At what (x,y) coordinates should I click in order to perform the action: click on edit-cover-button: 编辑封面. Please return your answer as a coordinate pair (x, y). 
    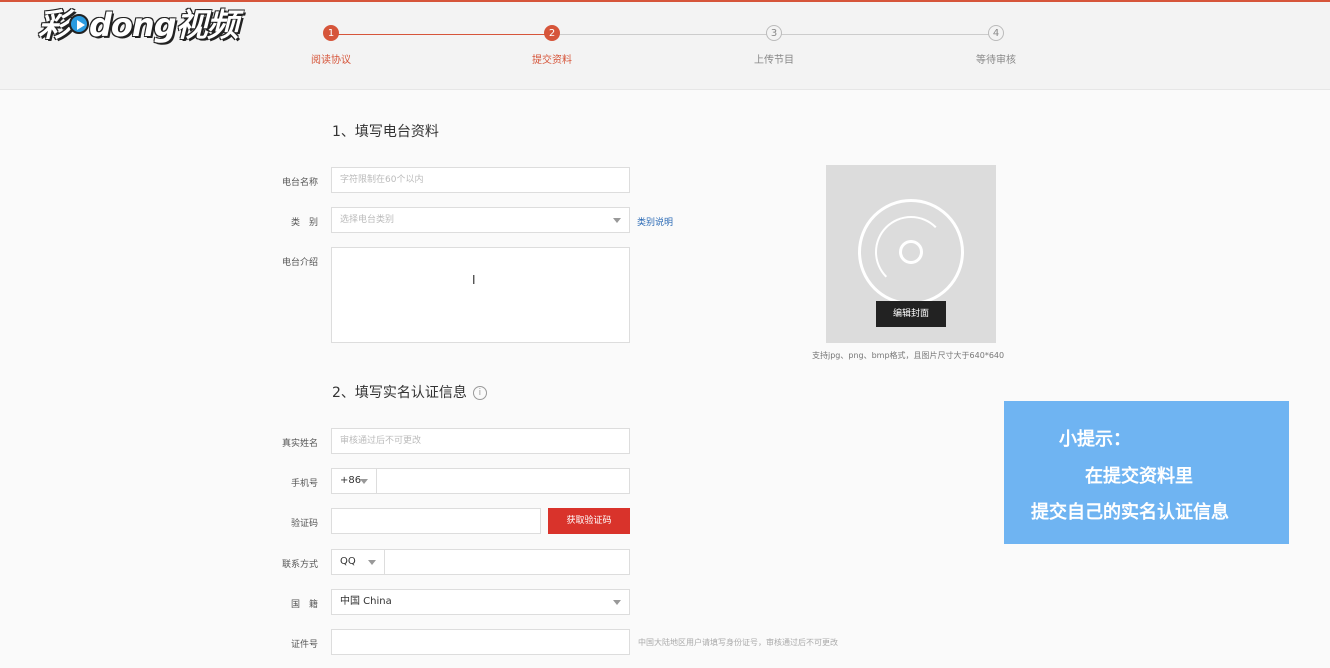
    Looking at the image, I should click on (911, 314).